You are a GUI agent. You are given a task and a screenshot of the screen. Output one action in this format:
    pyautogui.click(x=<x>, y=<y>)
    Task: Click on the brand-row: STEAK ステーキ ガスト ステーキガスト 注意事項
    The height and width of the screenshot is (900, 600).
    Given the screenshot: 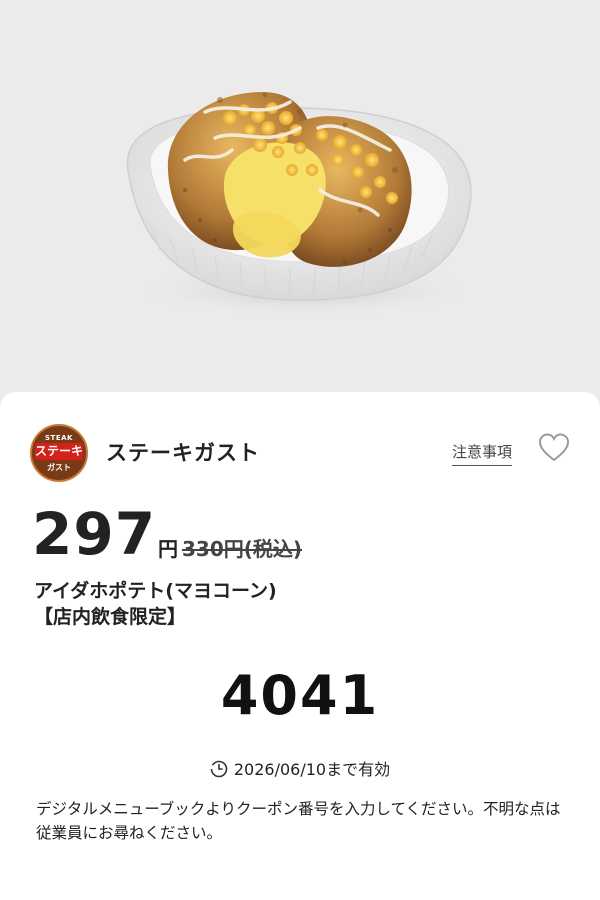 What is the action you would take?
    pyautogui.click(x=300, y=452)
    